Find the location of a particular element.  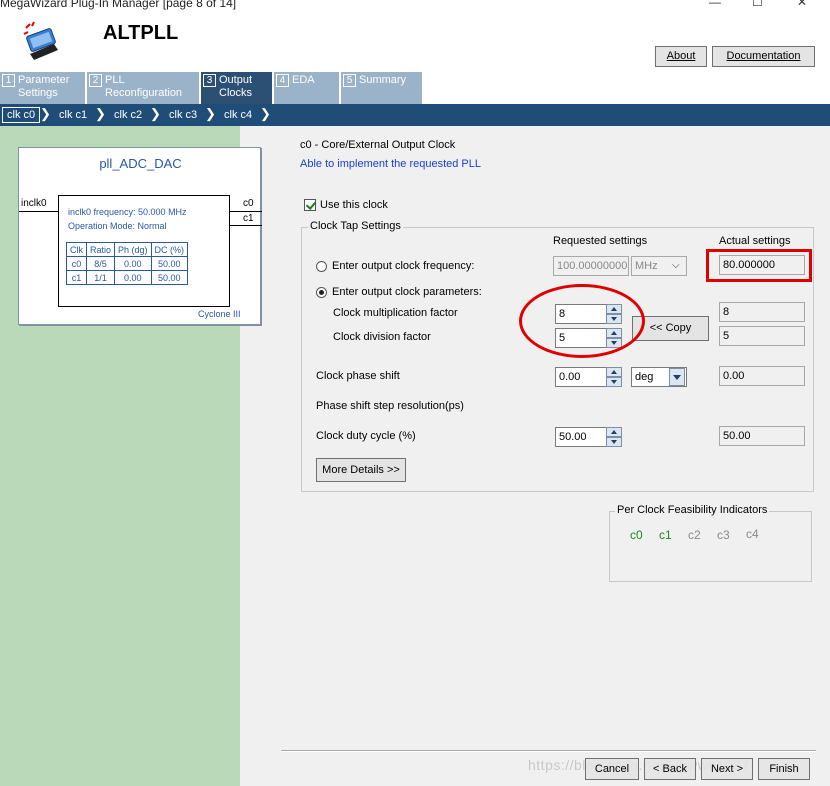

use-this-clock-checkbox is located at coordinates (310, 205).